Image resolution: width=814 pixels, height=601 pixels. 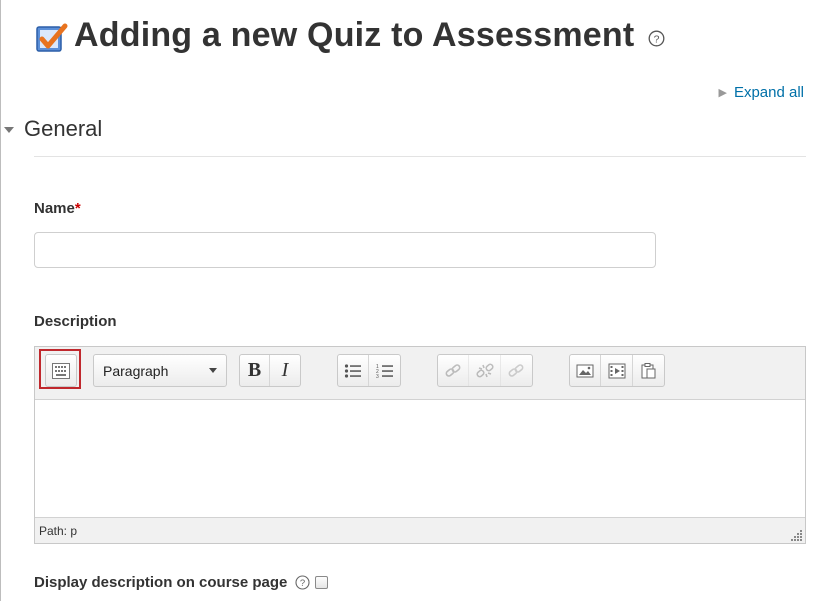 I want to click on display-description-checkbox, so click(x=322, y=582).